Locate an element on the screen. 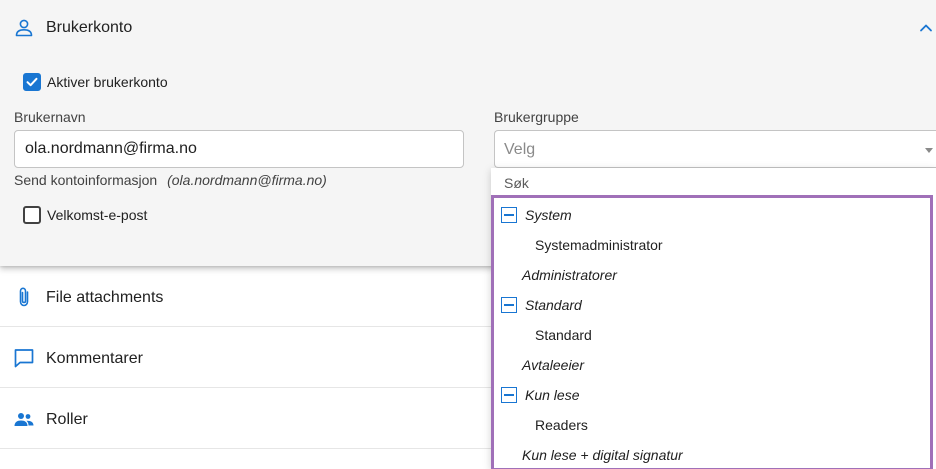  activate-account-row: Aktiver brukerkonto is located at coordinates (95, 82).